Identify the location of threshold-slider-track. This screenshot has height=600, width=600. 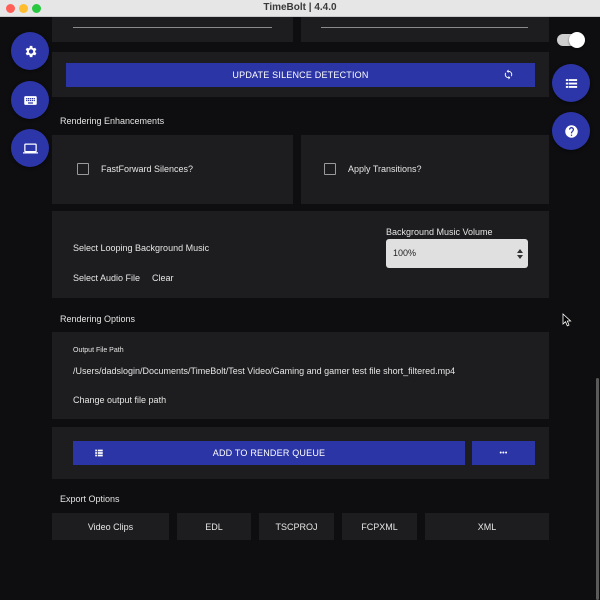
(172, 27).